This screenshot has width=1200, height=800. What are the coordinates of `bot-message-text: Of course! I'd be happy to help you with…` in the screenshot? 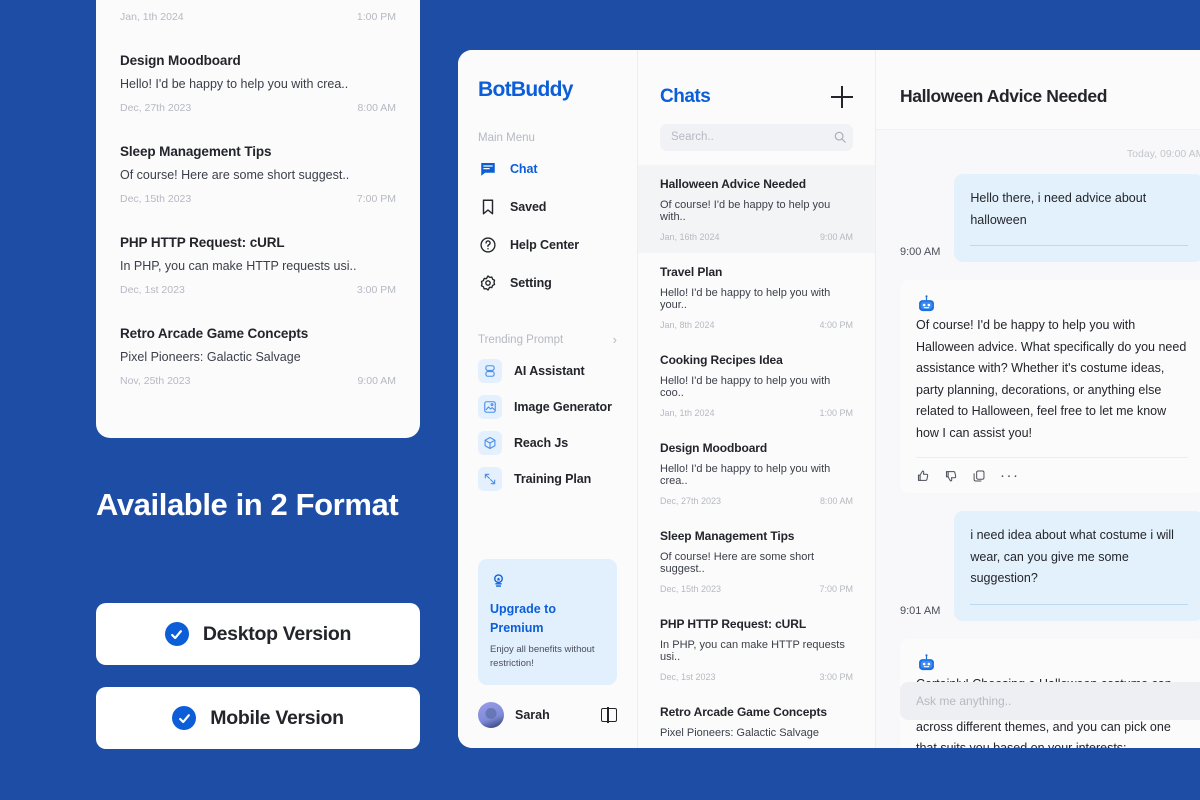 It's located at (1051, 379).